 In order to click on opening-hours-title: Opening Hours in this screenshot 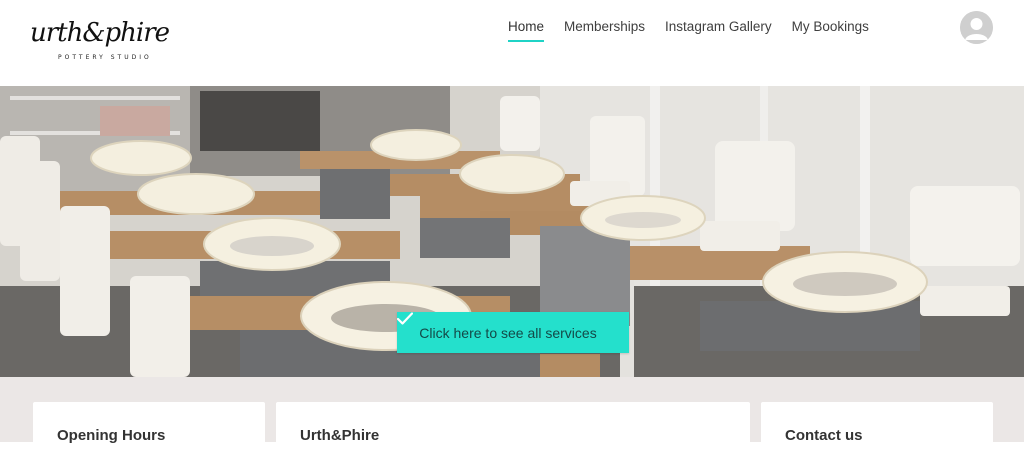, I will do `click(111, 435)`.